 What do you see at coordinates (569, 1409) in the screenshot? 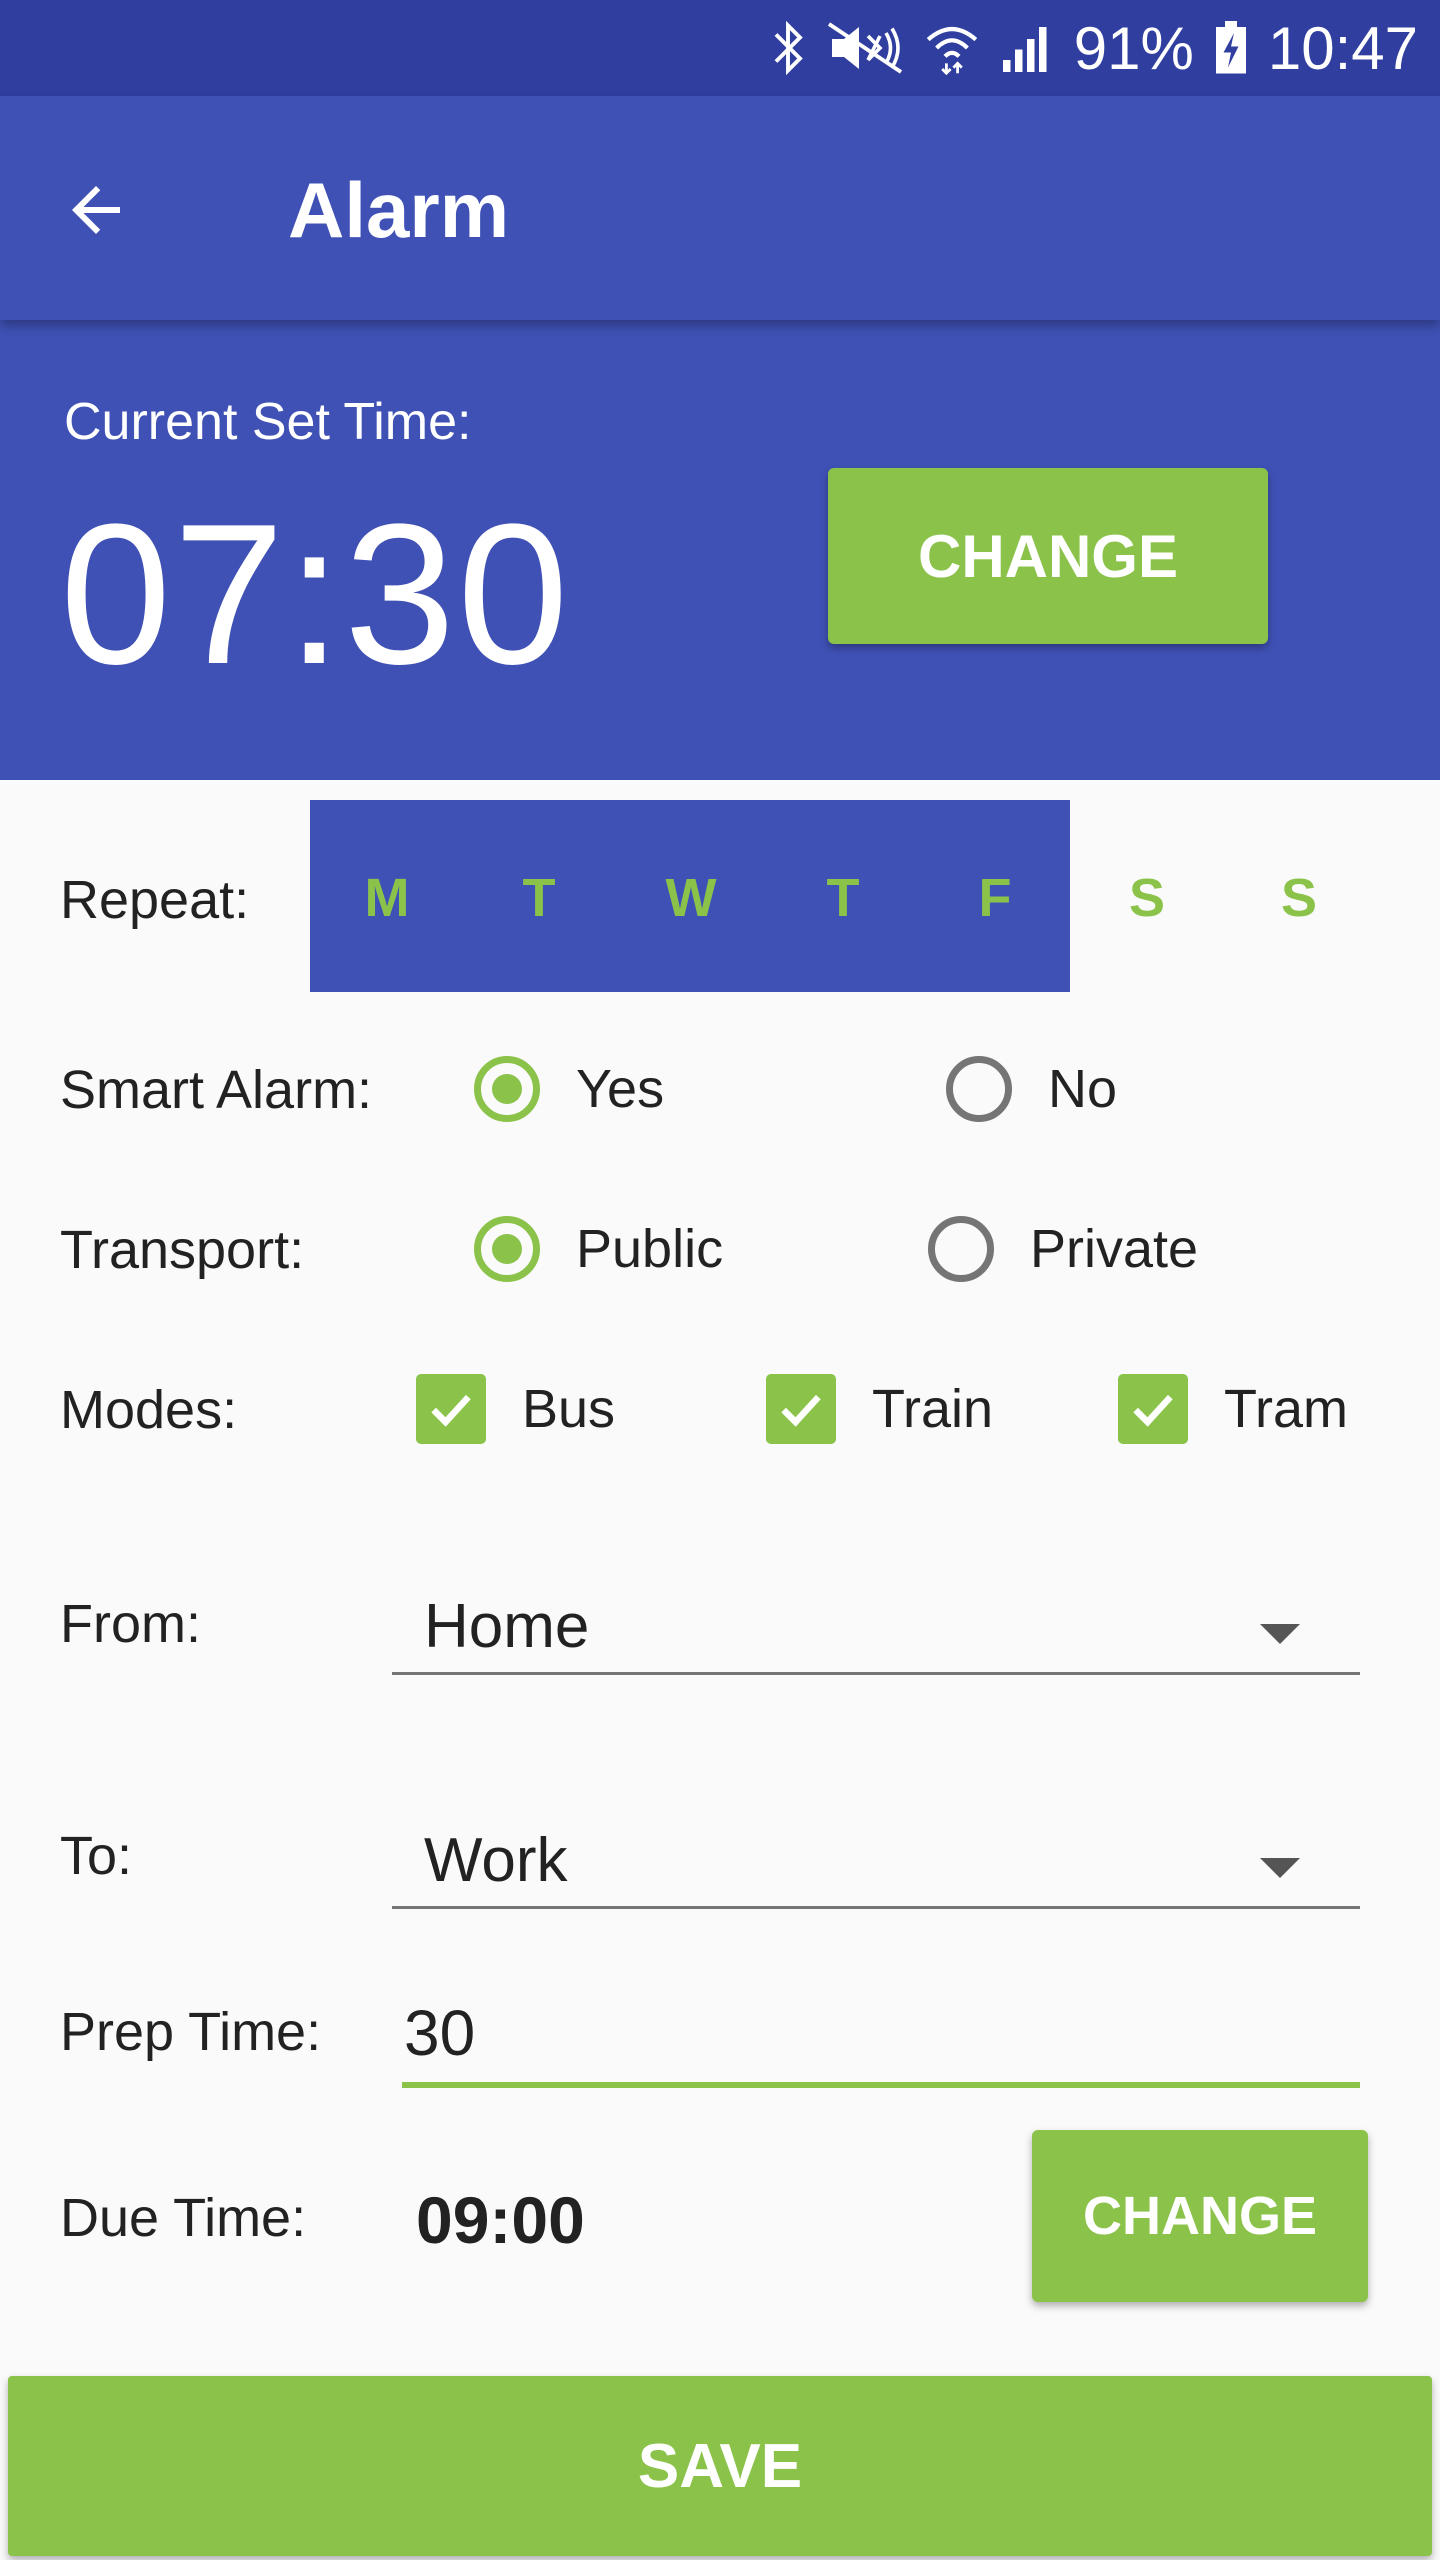
I see `mode-bus-label: Bus` at bounding box center [569, 1409].